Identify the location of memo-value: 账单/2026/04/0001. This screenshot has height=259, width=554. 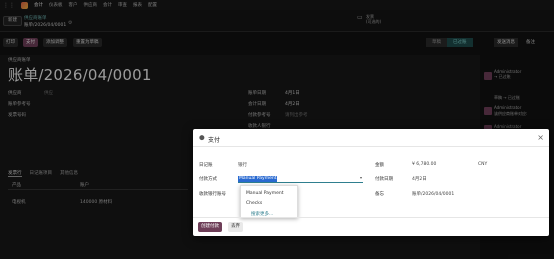
(433, 194).